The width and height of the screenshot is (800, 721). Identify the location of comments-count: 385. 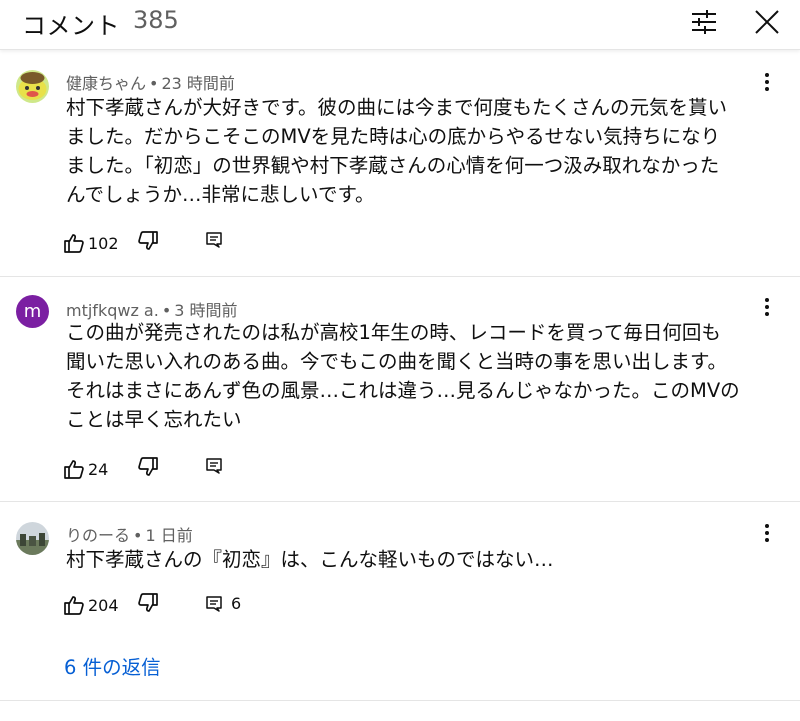
(156, 20).